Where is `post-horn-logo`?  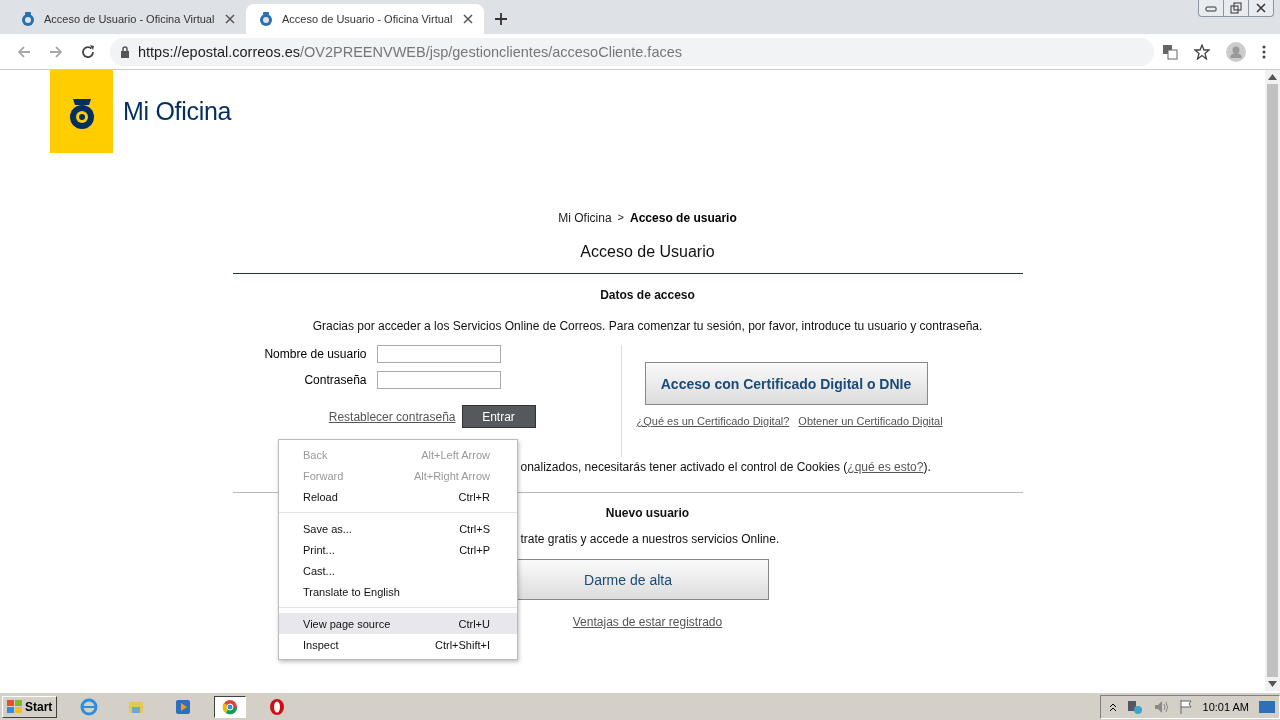 post-horn-logo is located at coordinates (81, 111).